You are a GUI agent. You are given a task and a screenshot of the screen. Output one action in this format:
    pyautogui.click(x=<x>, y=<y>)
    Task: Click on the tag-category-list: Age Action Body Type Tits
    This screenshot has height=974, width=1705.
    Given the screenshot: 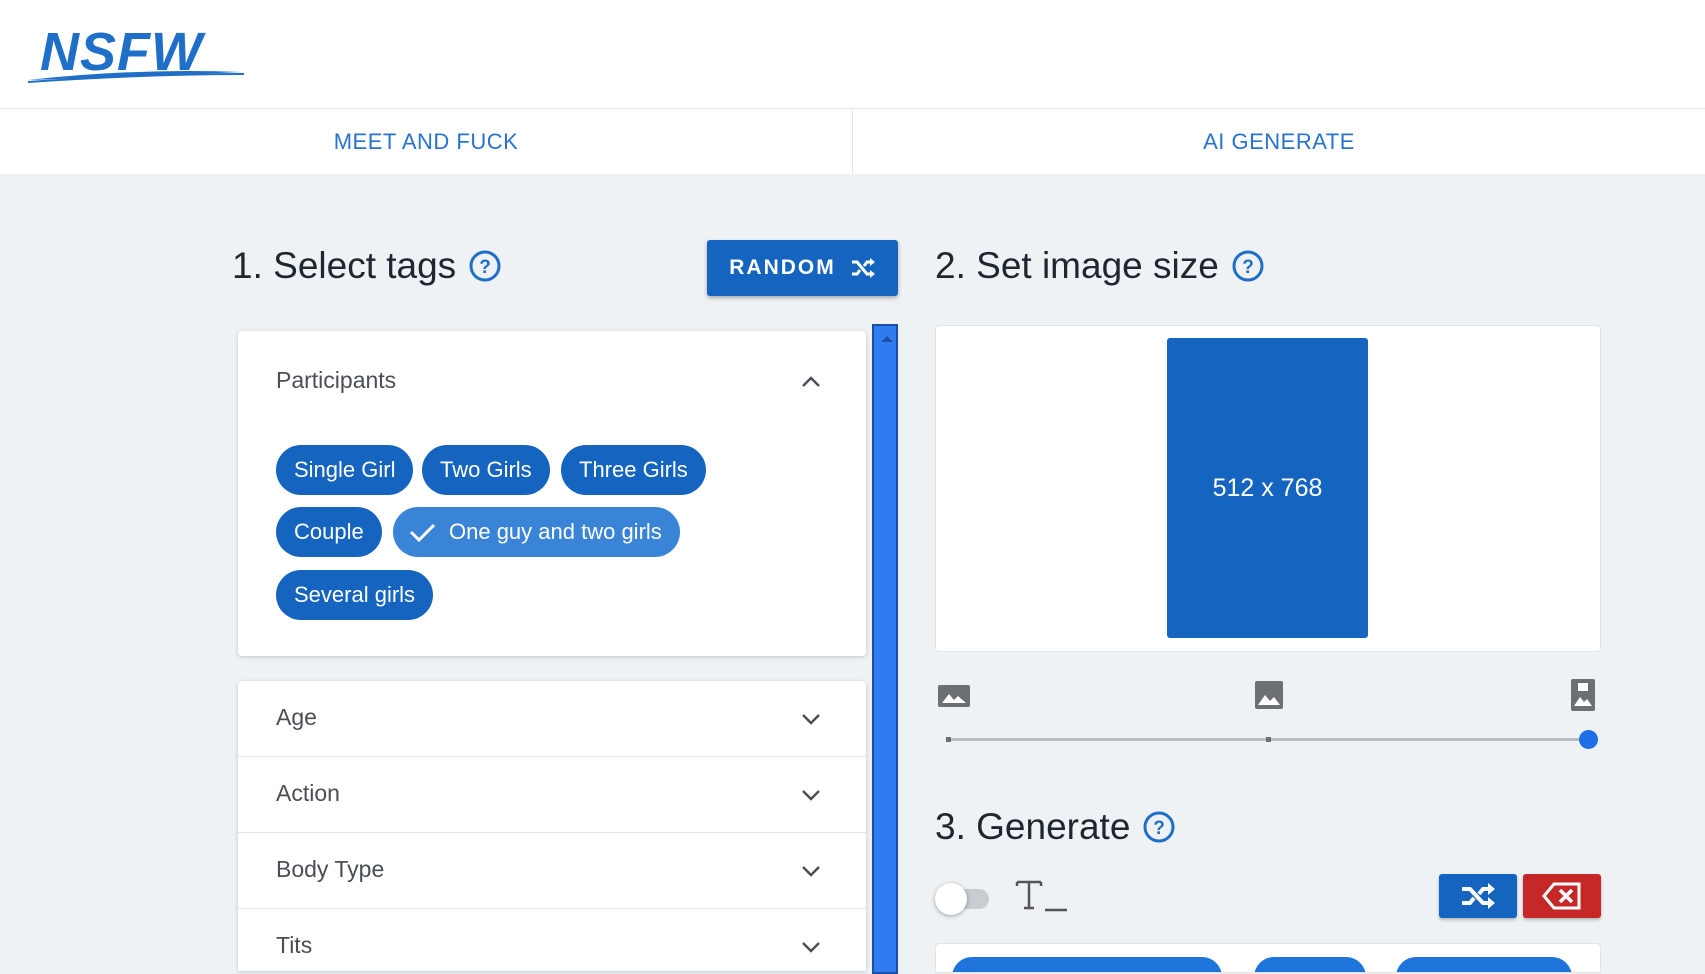 What is the action you would take?
    pyautogui.click(x=552, y=826)
    